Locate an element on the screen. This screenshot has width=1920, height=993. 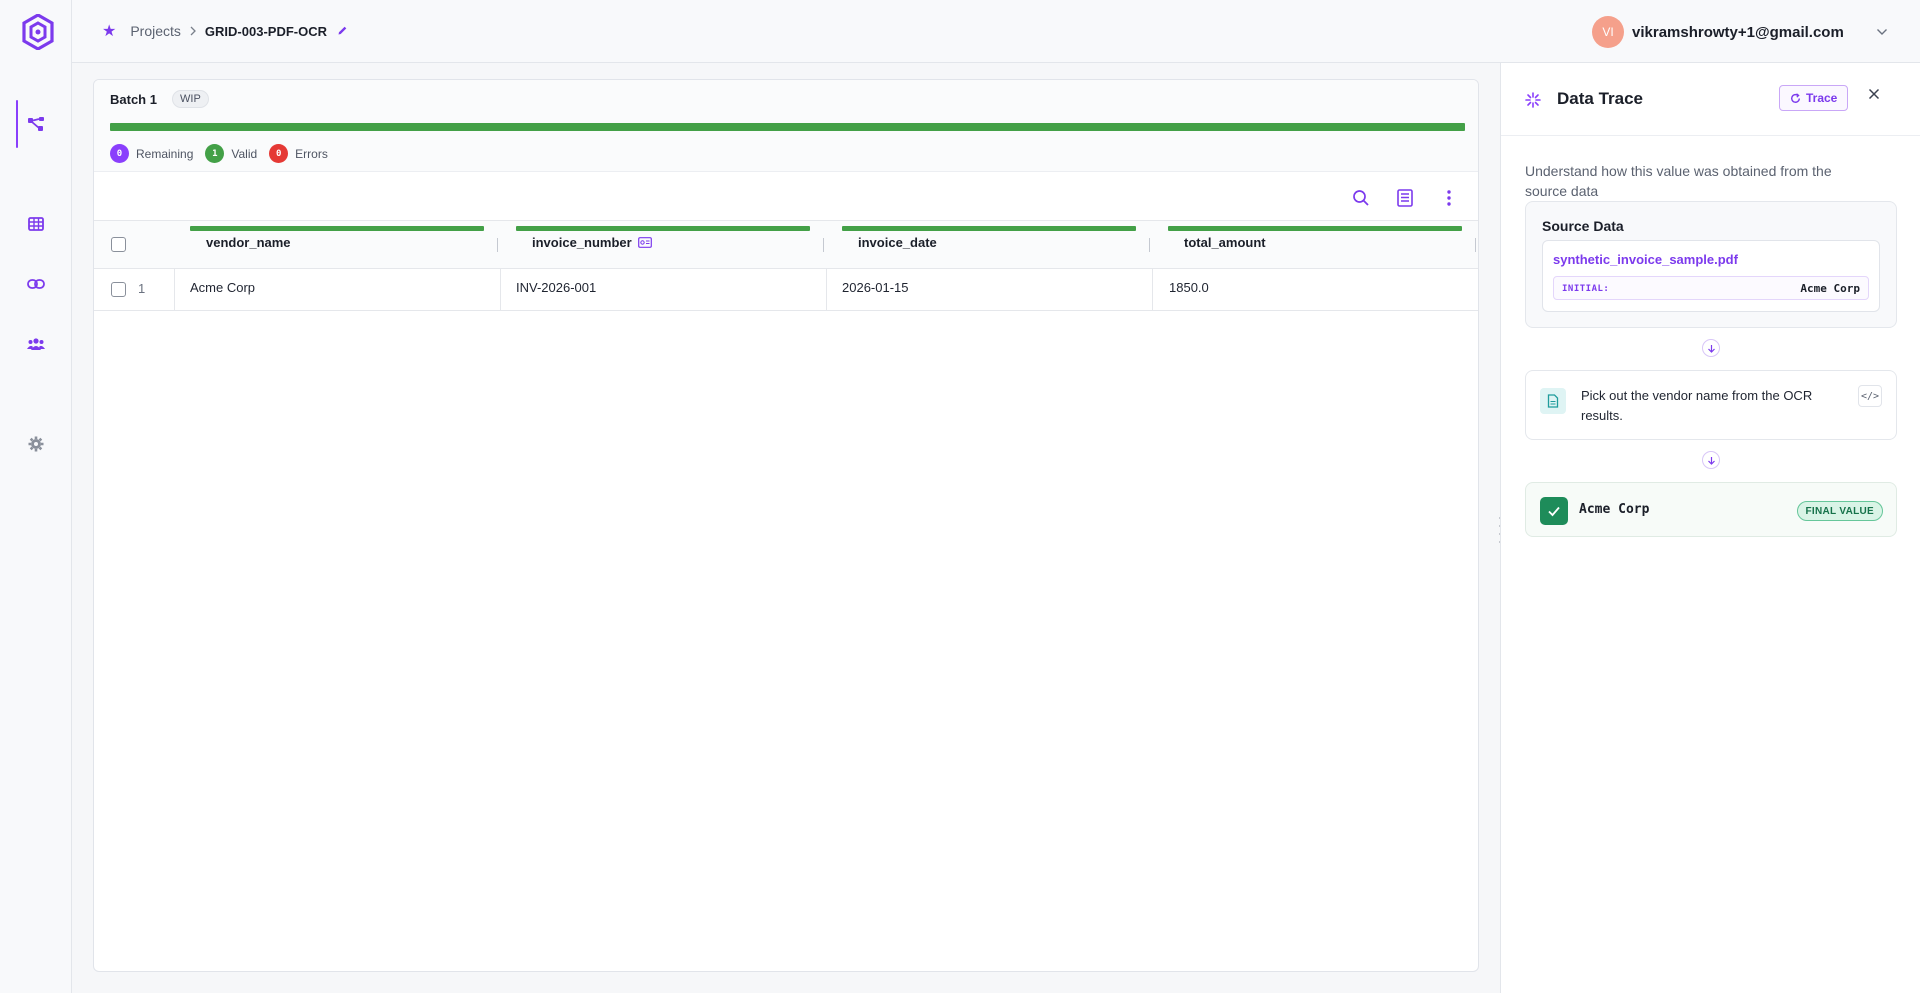
chevron-right-icon is located at coordinates (193, 31).